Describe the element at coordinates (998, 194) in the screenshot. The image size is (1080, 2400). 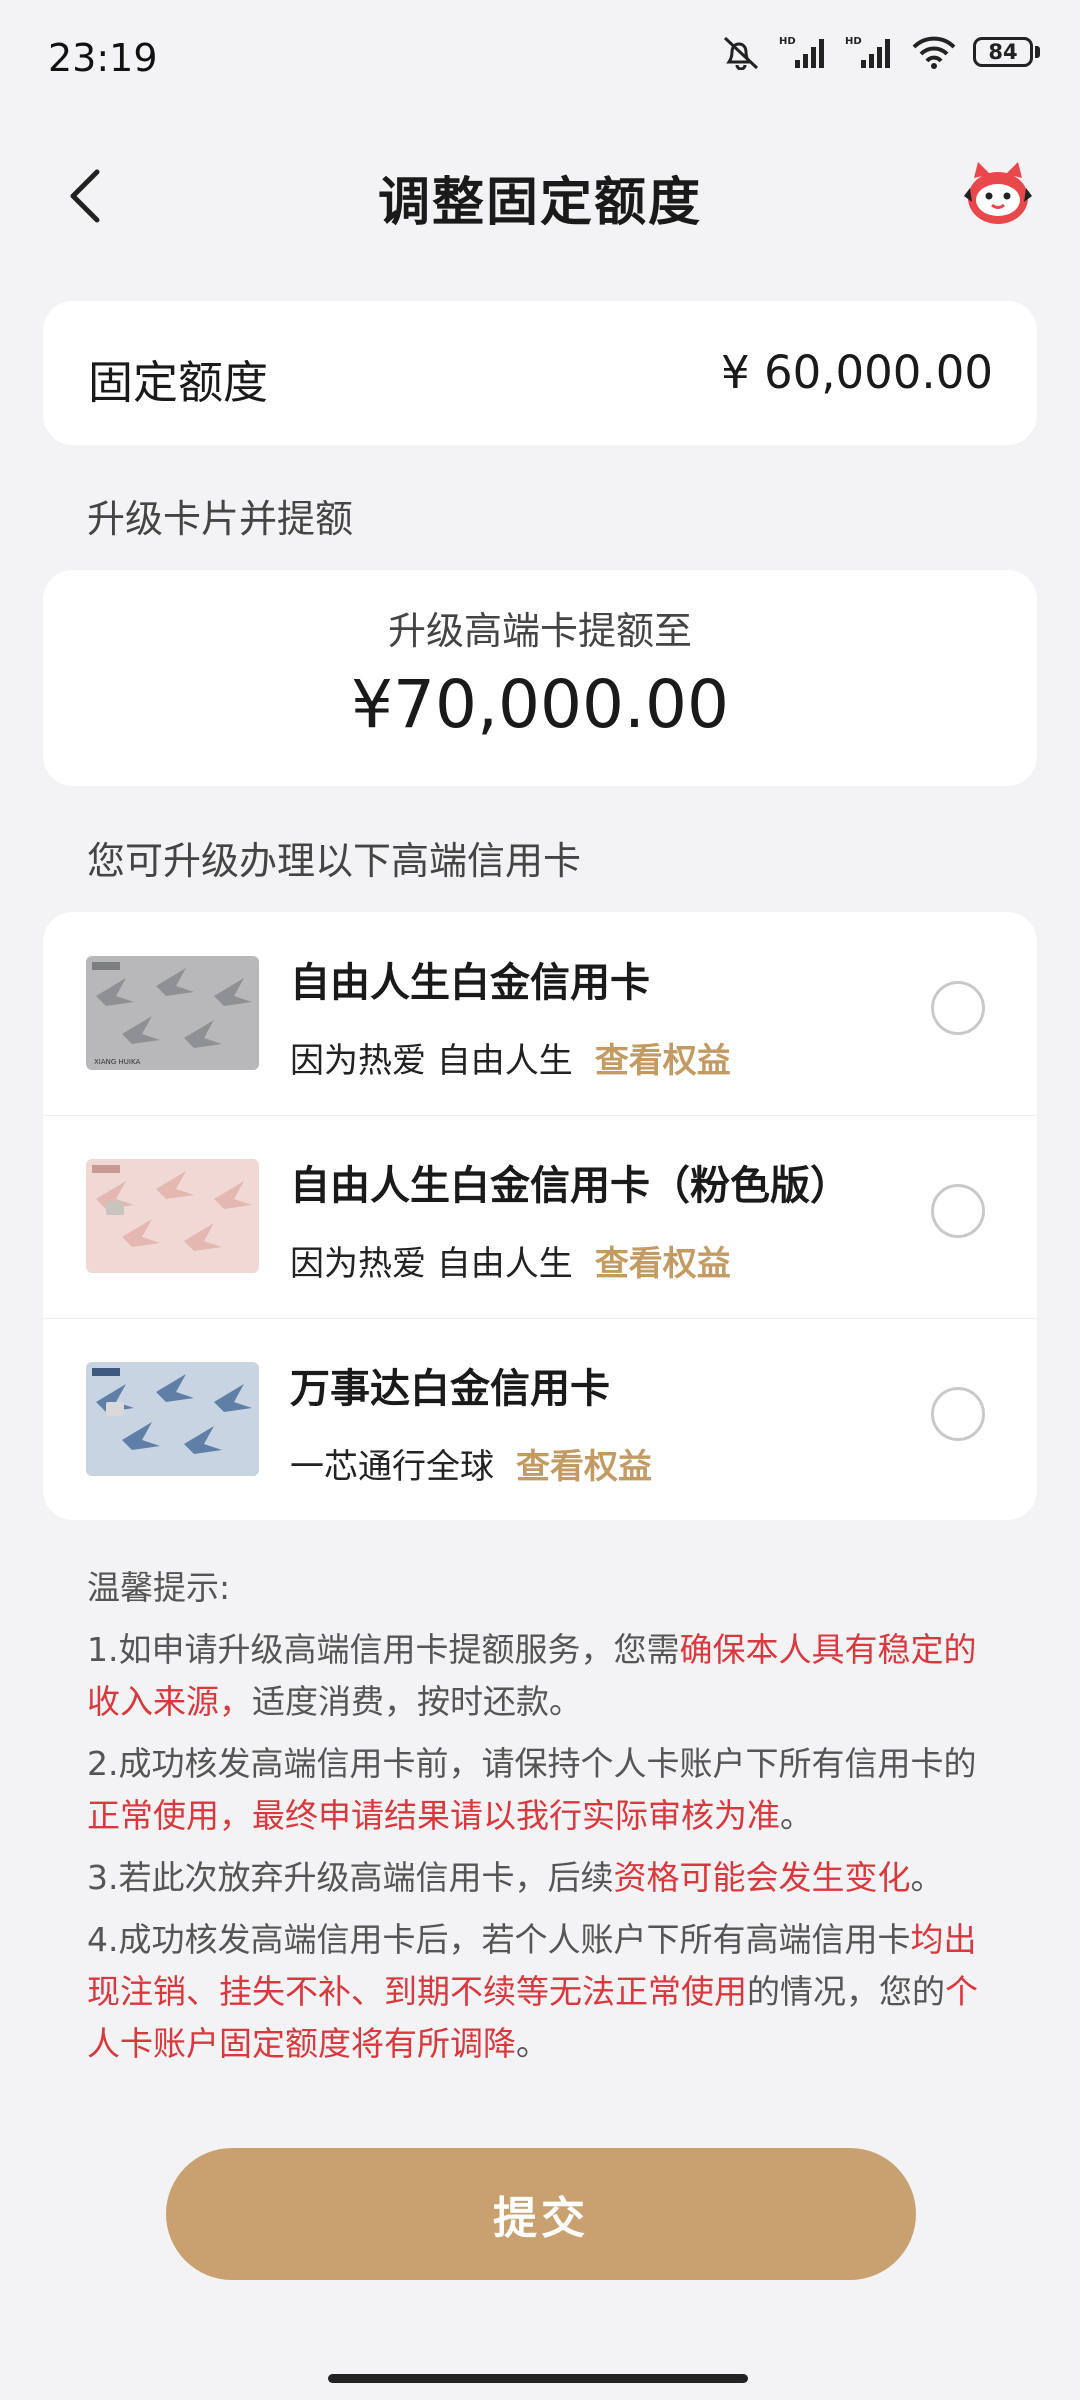
I see `mascot-icon` at that location.